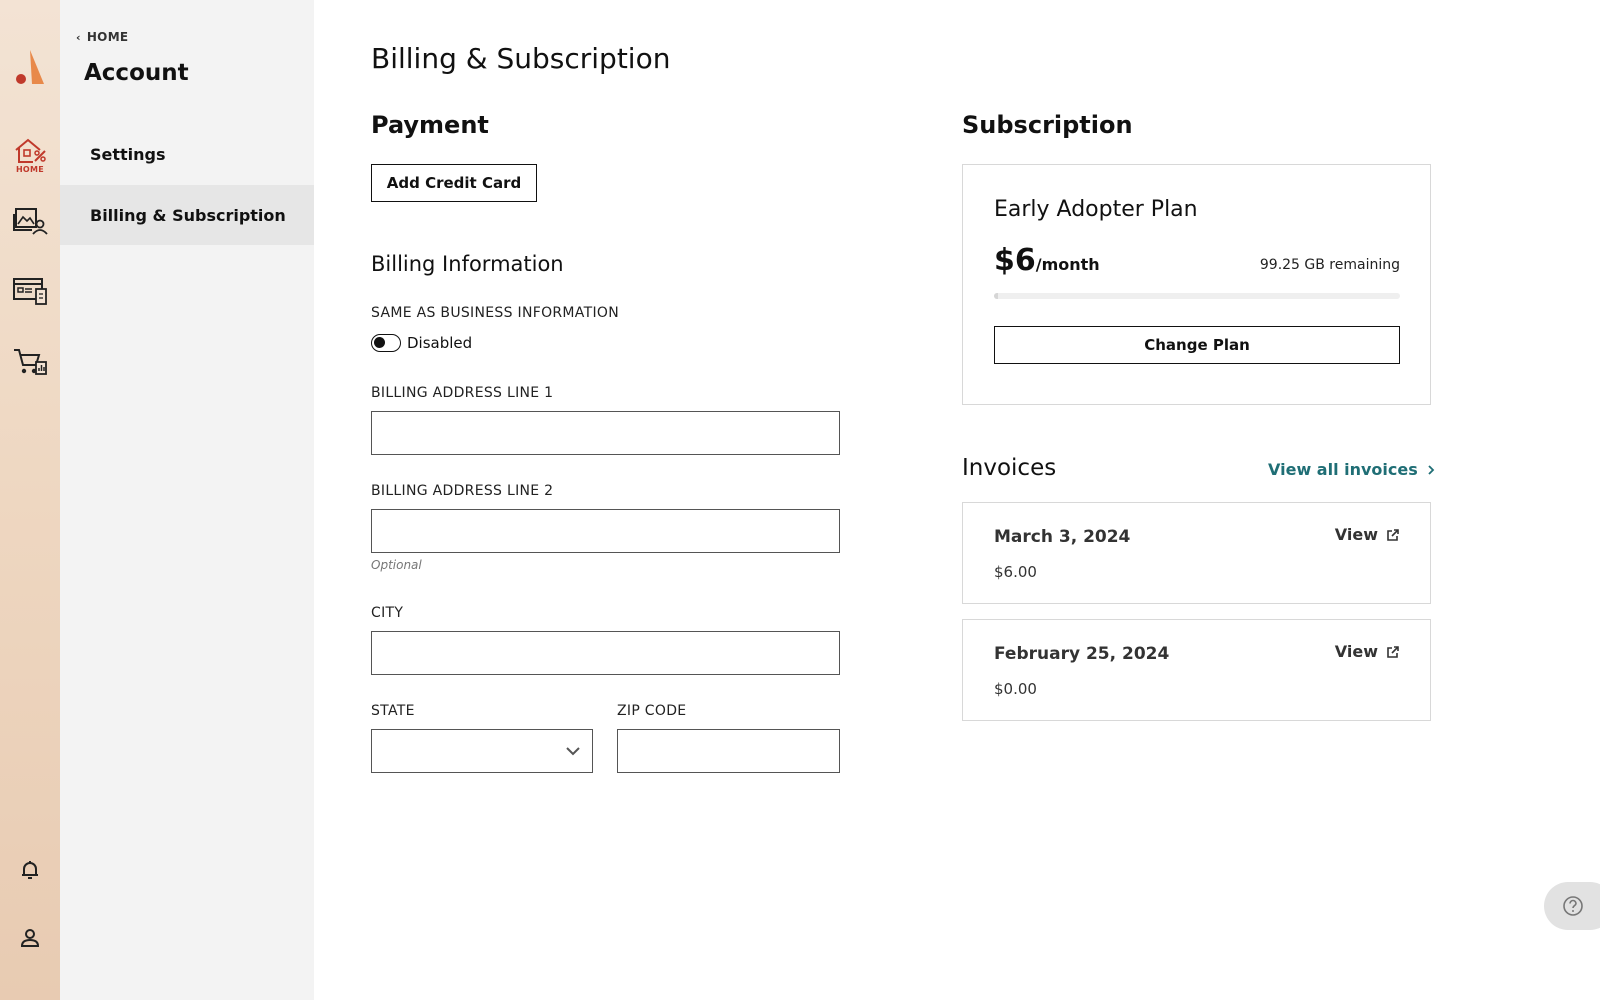 The height and width of the screenshot is (1000, 1600). What do you see at coordinates (1197, 345) in the screenshot?
I see `change-plan-button: Change Plan` at bounding box center [1197, 345].